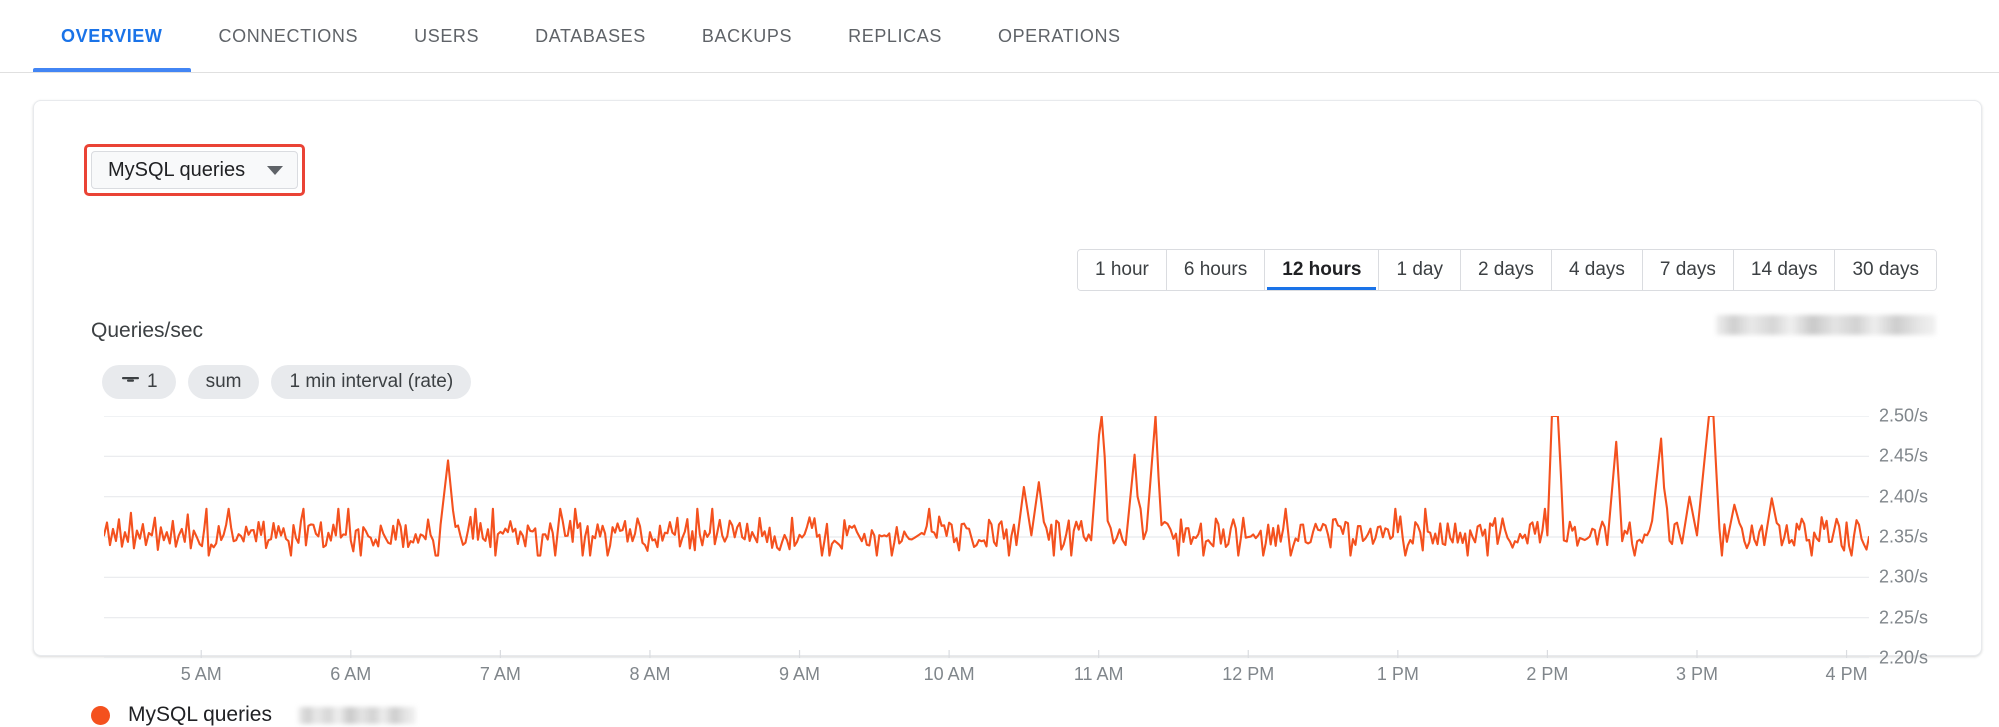  What do you see at coordinates (1885, 270) in the screenshot?
I see `time-range-option-30-days: 30 days` at bounding box center [1885, 270].